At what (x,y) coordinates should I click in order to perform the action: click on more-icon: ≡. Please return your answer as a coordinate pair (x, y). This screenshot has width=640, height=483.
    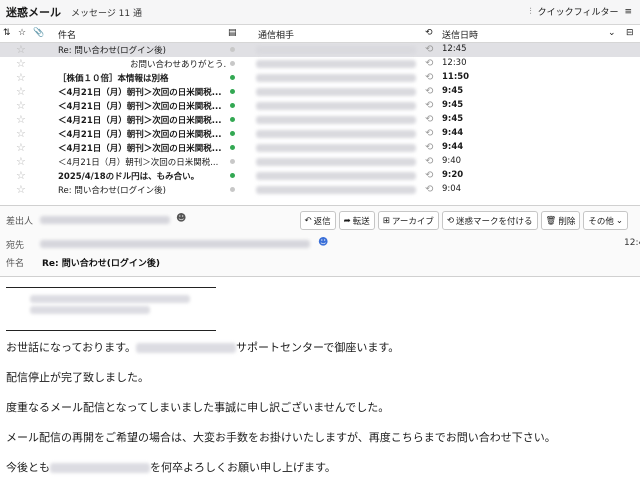
    Looking at the image, I should click on (628, 12).